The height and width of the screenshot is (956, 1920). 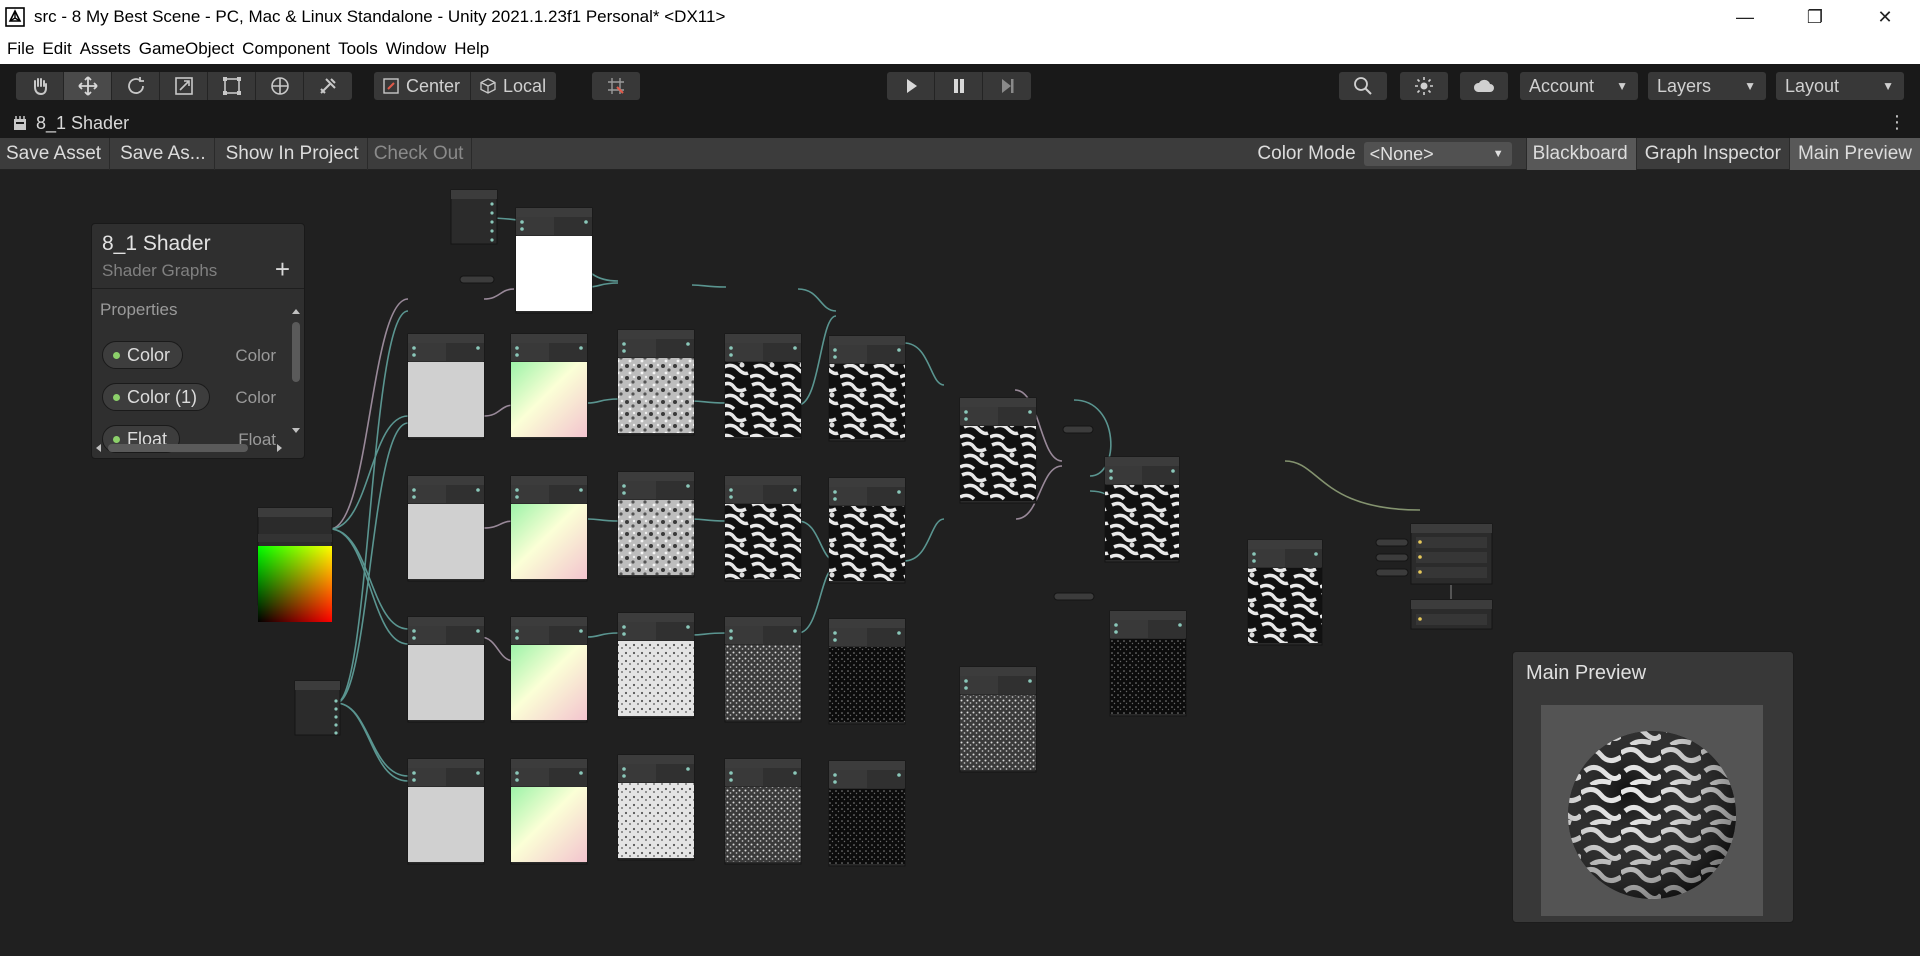 What do you see at coordinates (291, 153) in the screenshot?
I see `show-in-project-button: Show In Project` at bounding box center [291, 153].